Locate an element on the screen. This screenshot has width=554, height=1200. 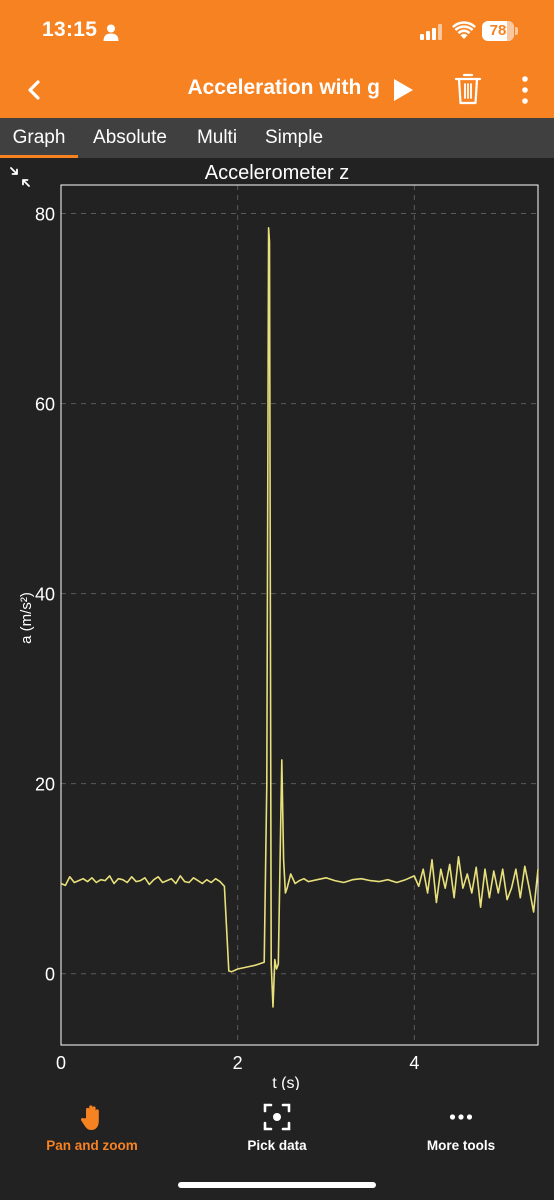
battery-percent: 78 is located at coordinates (498, 30).